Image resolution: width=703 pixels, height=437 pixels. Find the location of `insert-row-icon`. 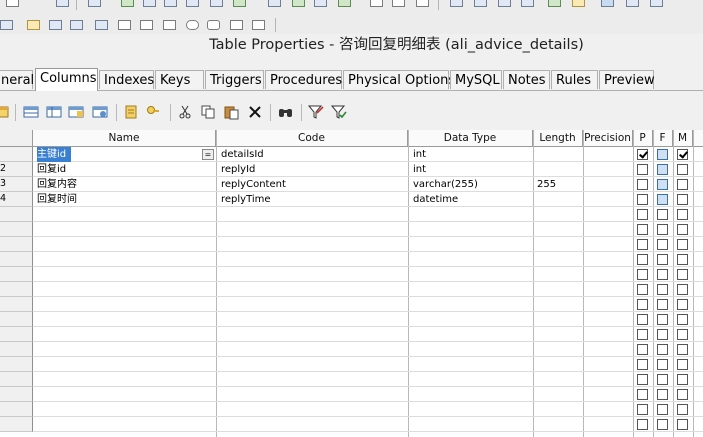

insert-row-icon is located at coordinates (31, 112).